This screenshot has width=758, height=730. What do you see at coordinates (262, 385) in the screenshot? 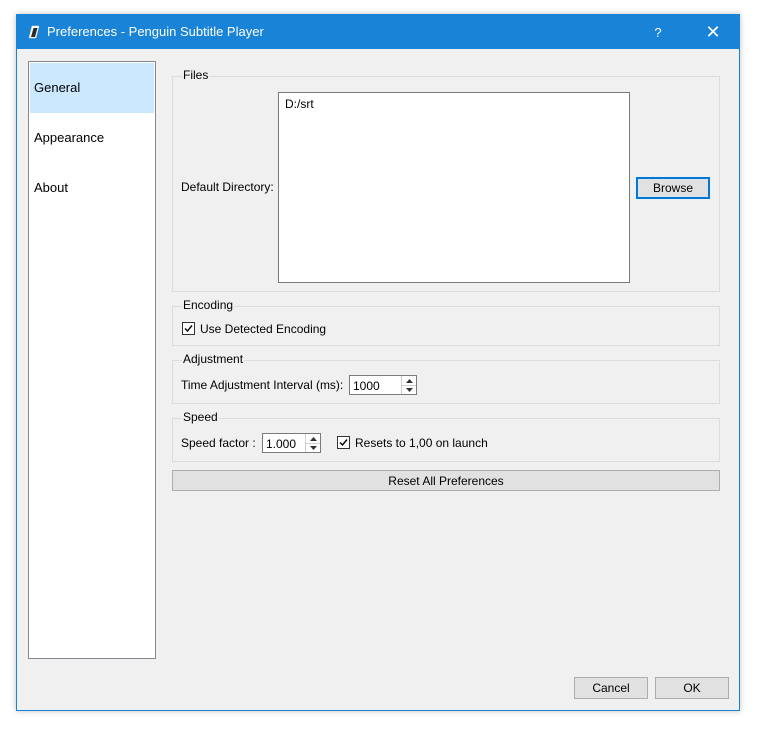
I see `time-adjustment-interval-label: Time Adjustment Interval (ms):` at bounding box center [262, 385].